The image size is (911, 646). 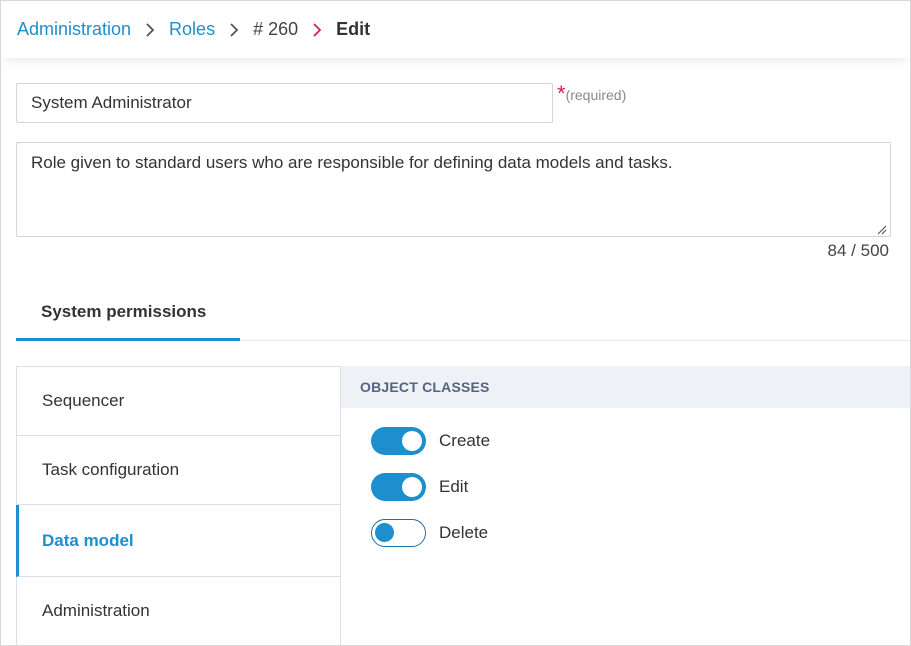 I want to click on category-item-task-configuration: Task configuration, so click(x=178, y=470).